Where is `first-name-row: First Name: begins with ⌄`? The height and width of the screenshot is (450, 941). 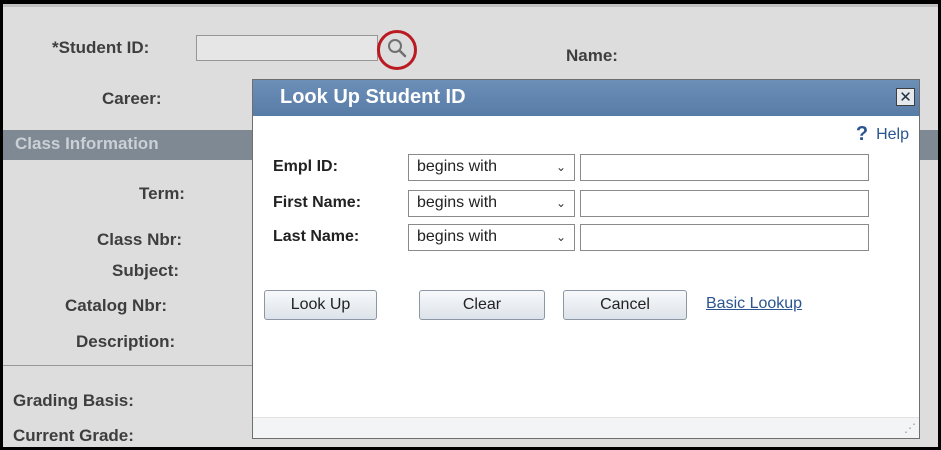
first-name-row: First Name: begins with ⌄ is located at coordinates (571, 203).